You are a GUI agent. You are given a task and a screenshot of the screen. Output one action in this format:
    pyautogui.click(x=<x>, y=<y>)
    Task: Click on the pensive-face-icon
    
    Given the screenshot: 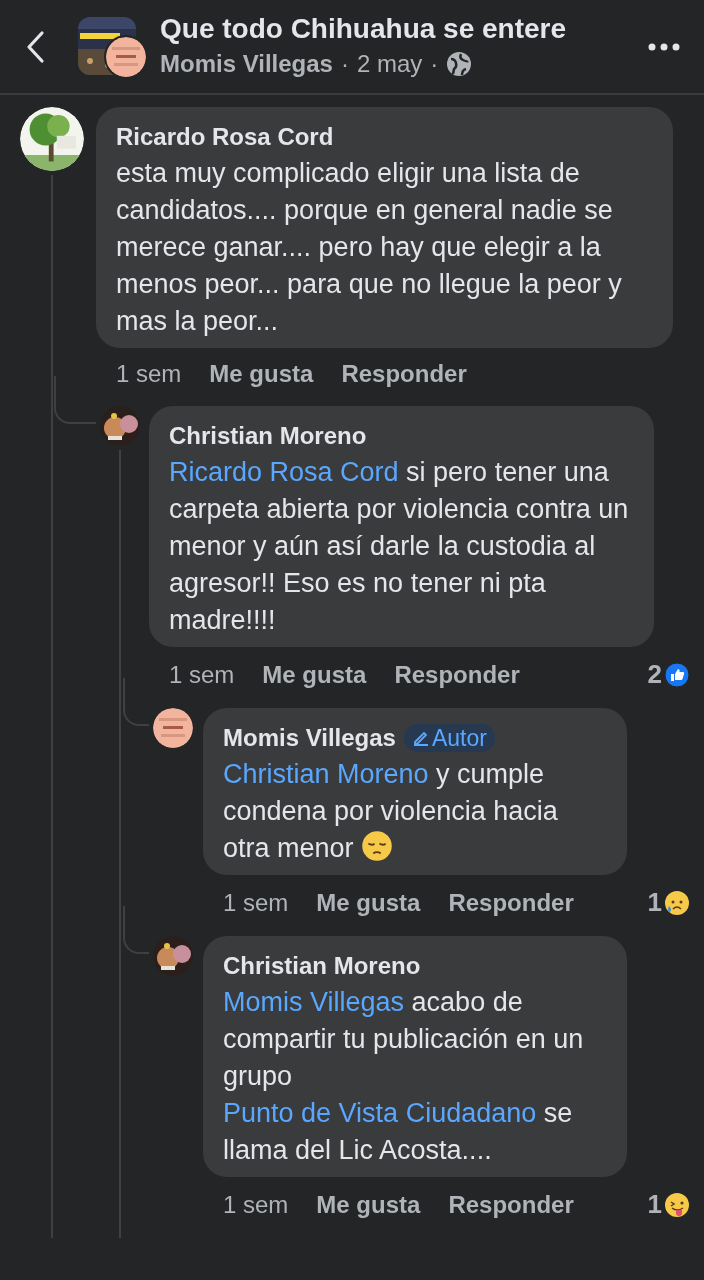 What is the action you would take?
    pyautogui.click(x=377, y=846)
    